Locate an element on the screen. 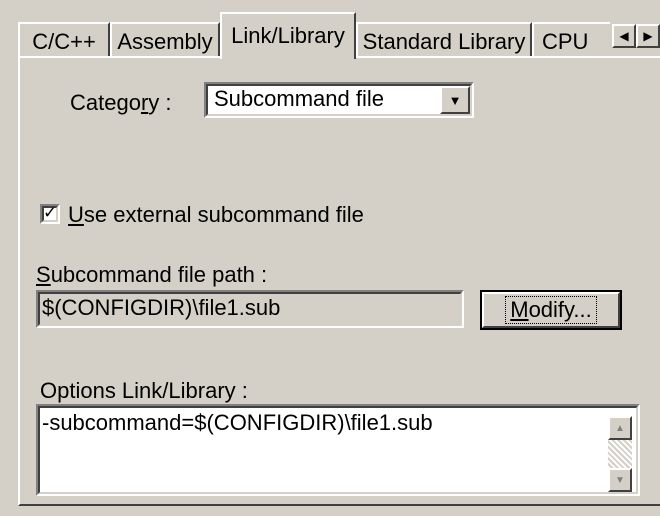 The width and height of the screenshot is (660, 516). subcommand-path-field: $(CONFIGDIR)\file1.sub is located at coordinates (250, 309).